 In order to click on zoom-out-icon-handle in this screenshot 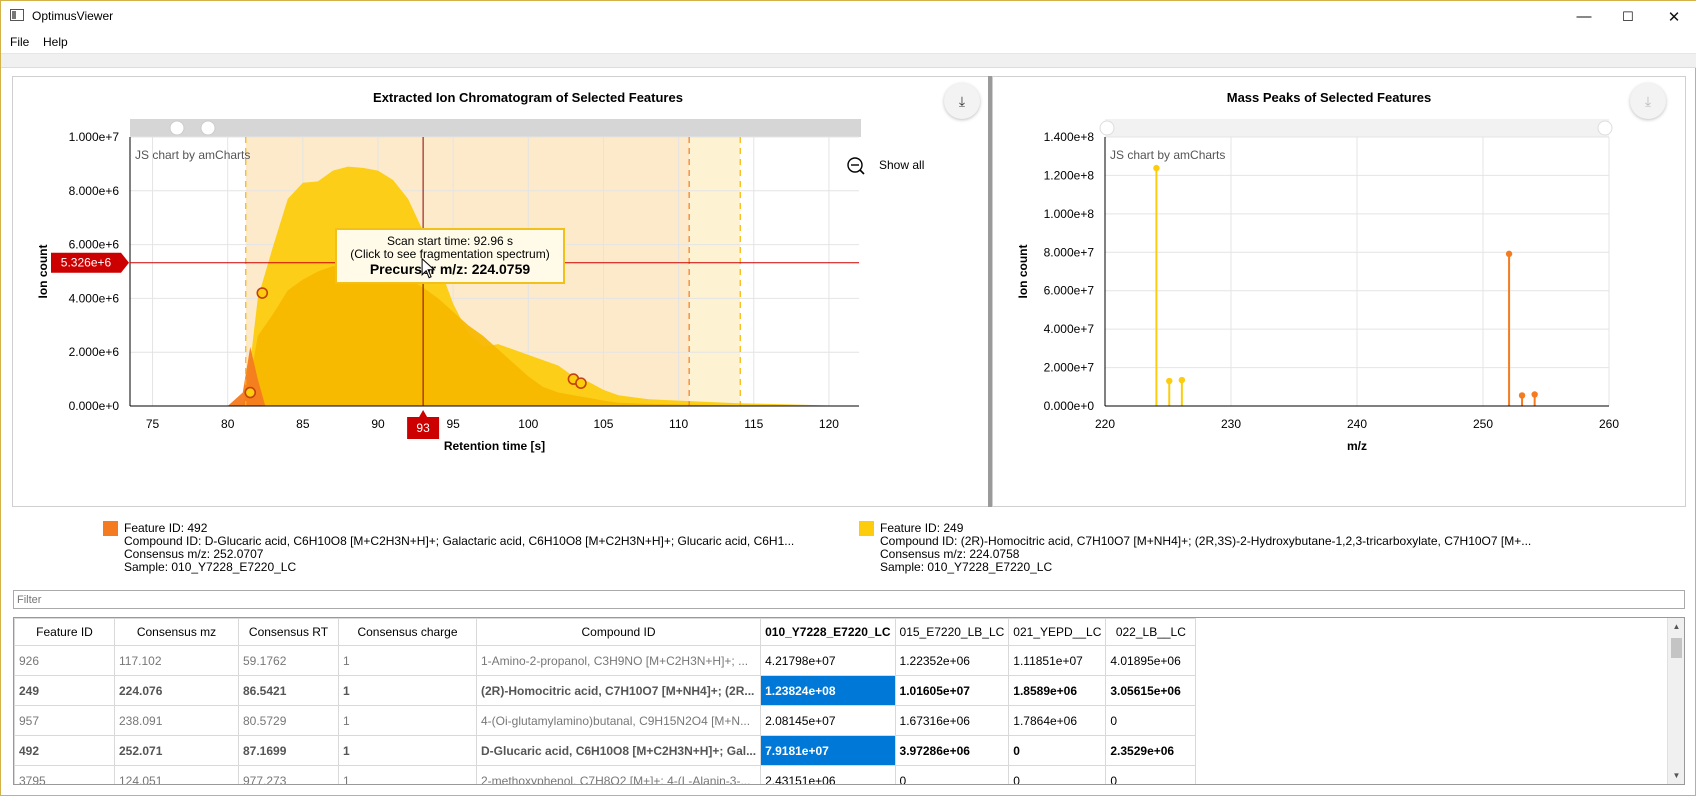, I will do `click(862, 172)`.